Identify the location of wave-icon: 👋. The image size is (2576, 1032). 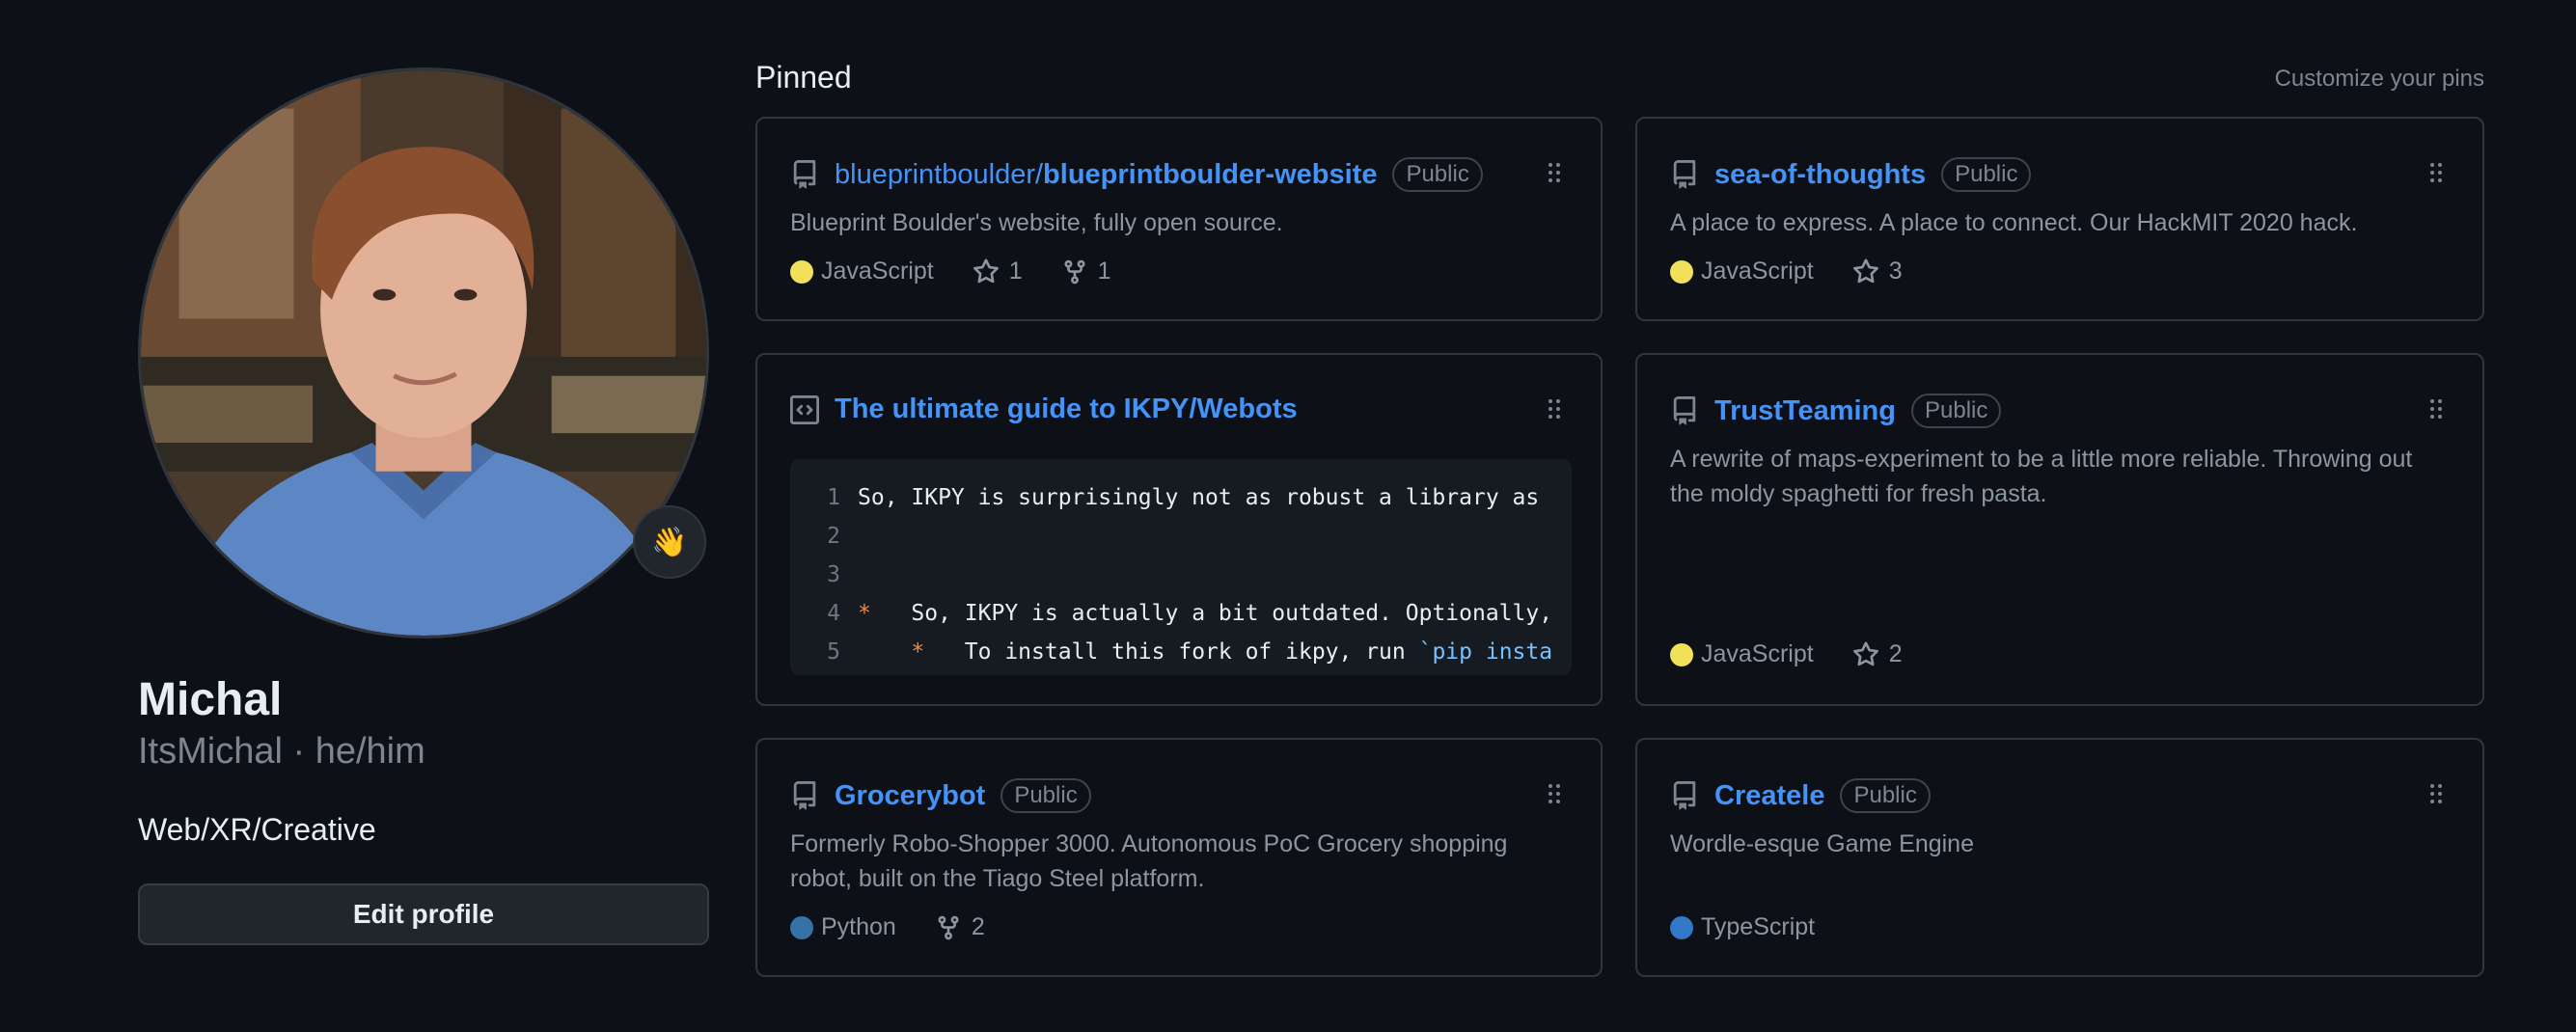
(669, 542).